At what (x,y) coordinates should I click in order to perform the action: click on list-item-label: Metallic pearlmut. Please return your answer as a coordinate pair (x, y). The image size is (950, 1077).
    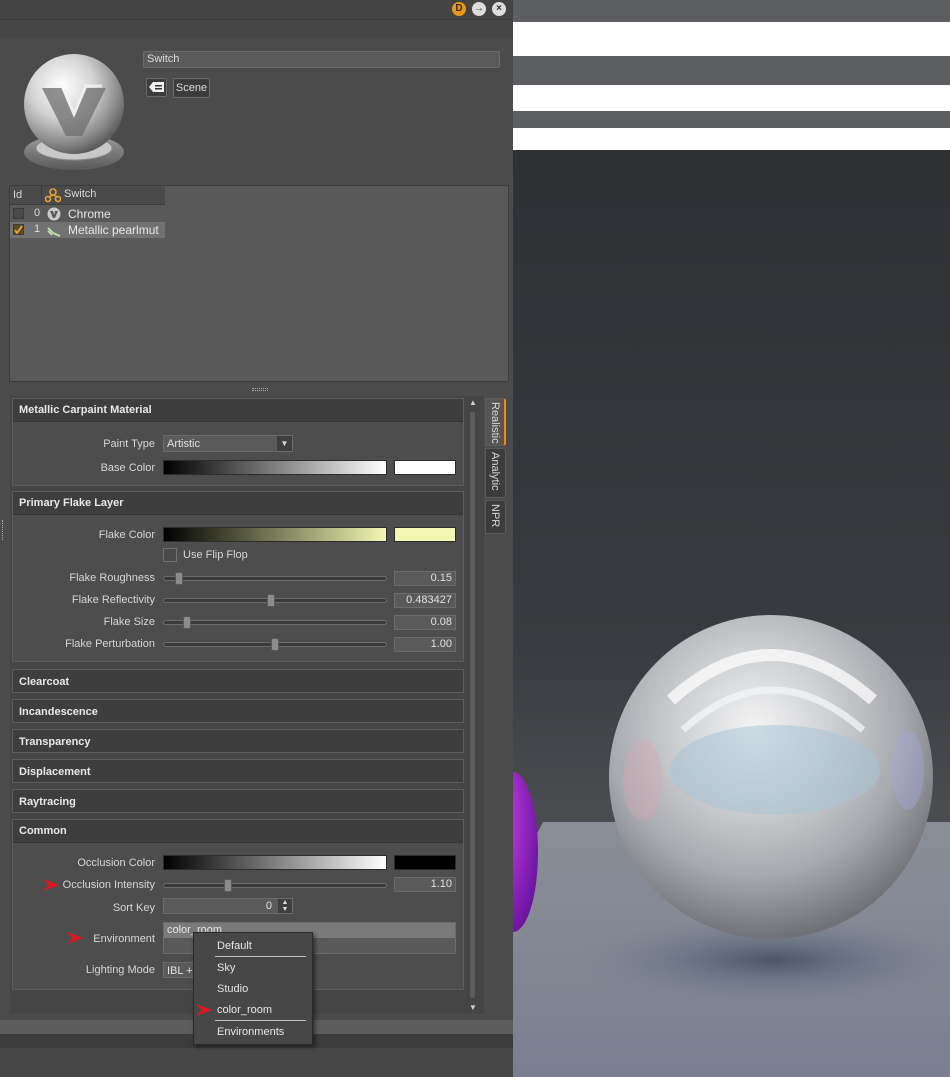
    Looking at the image, I should click on (113, 230).